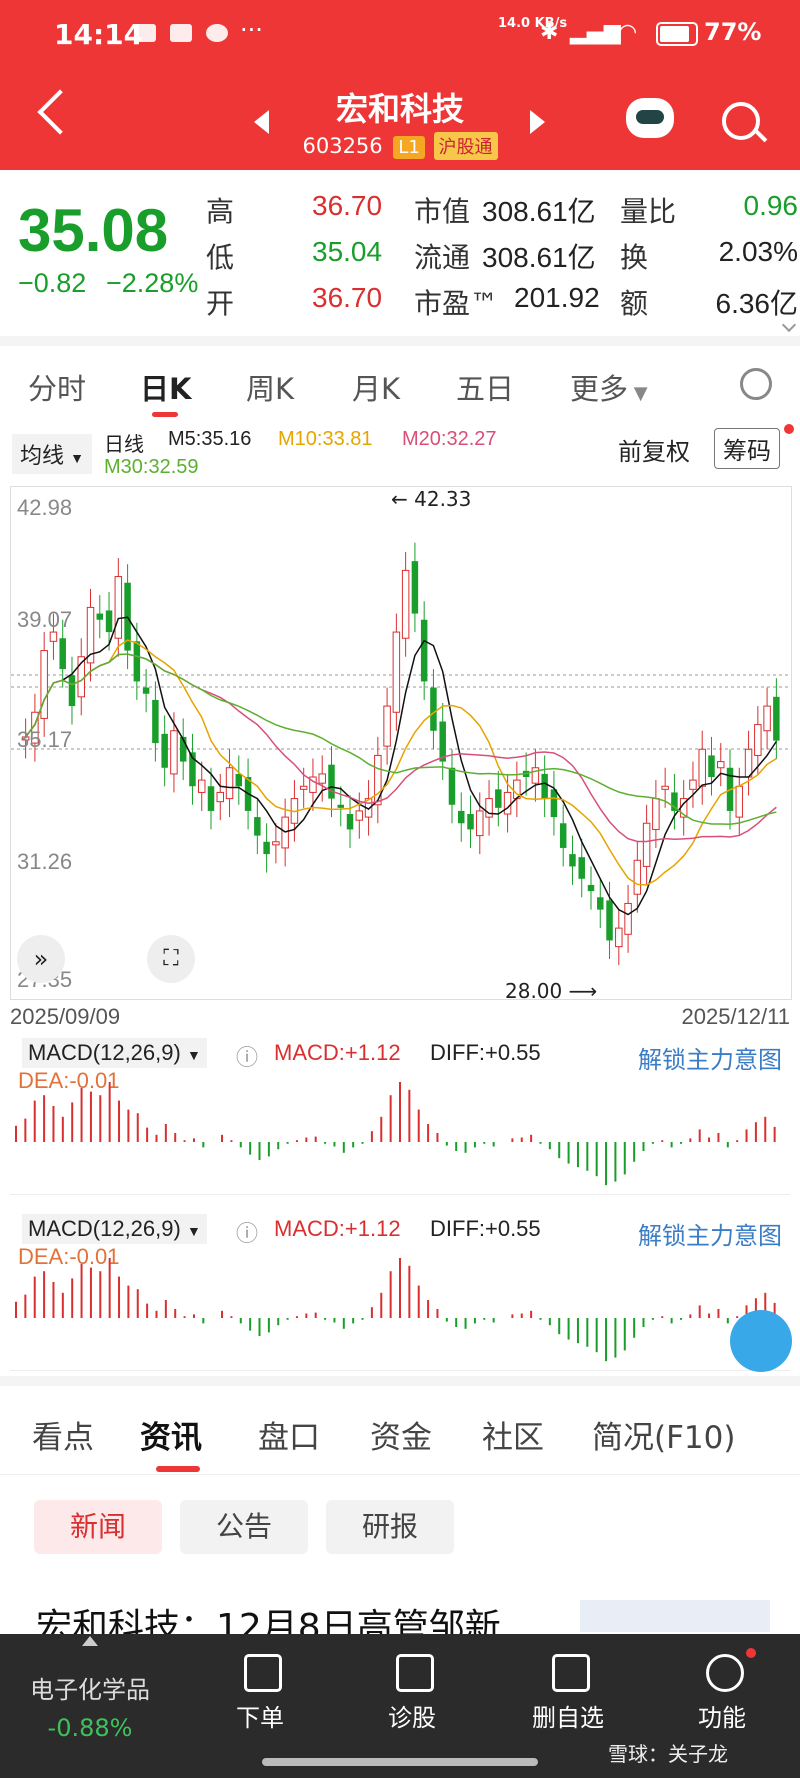 The image size is (800, 1778). I want to click on remove-watchlist-icon, so click(571, 1673).